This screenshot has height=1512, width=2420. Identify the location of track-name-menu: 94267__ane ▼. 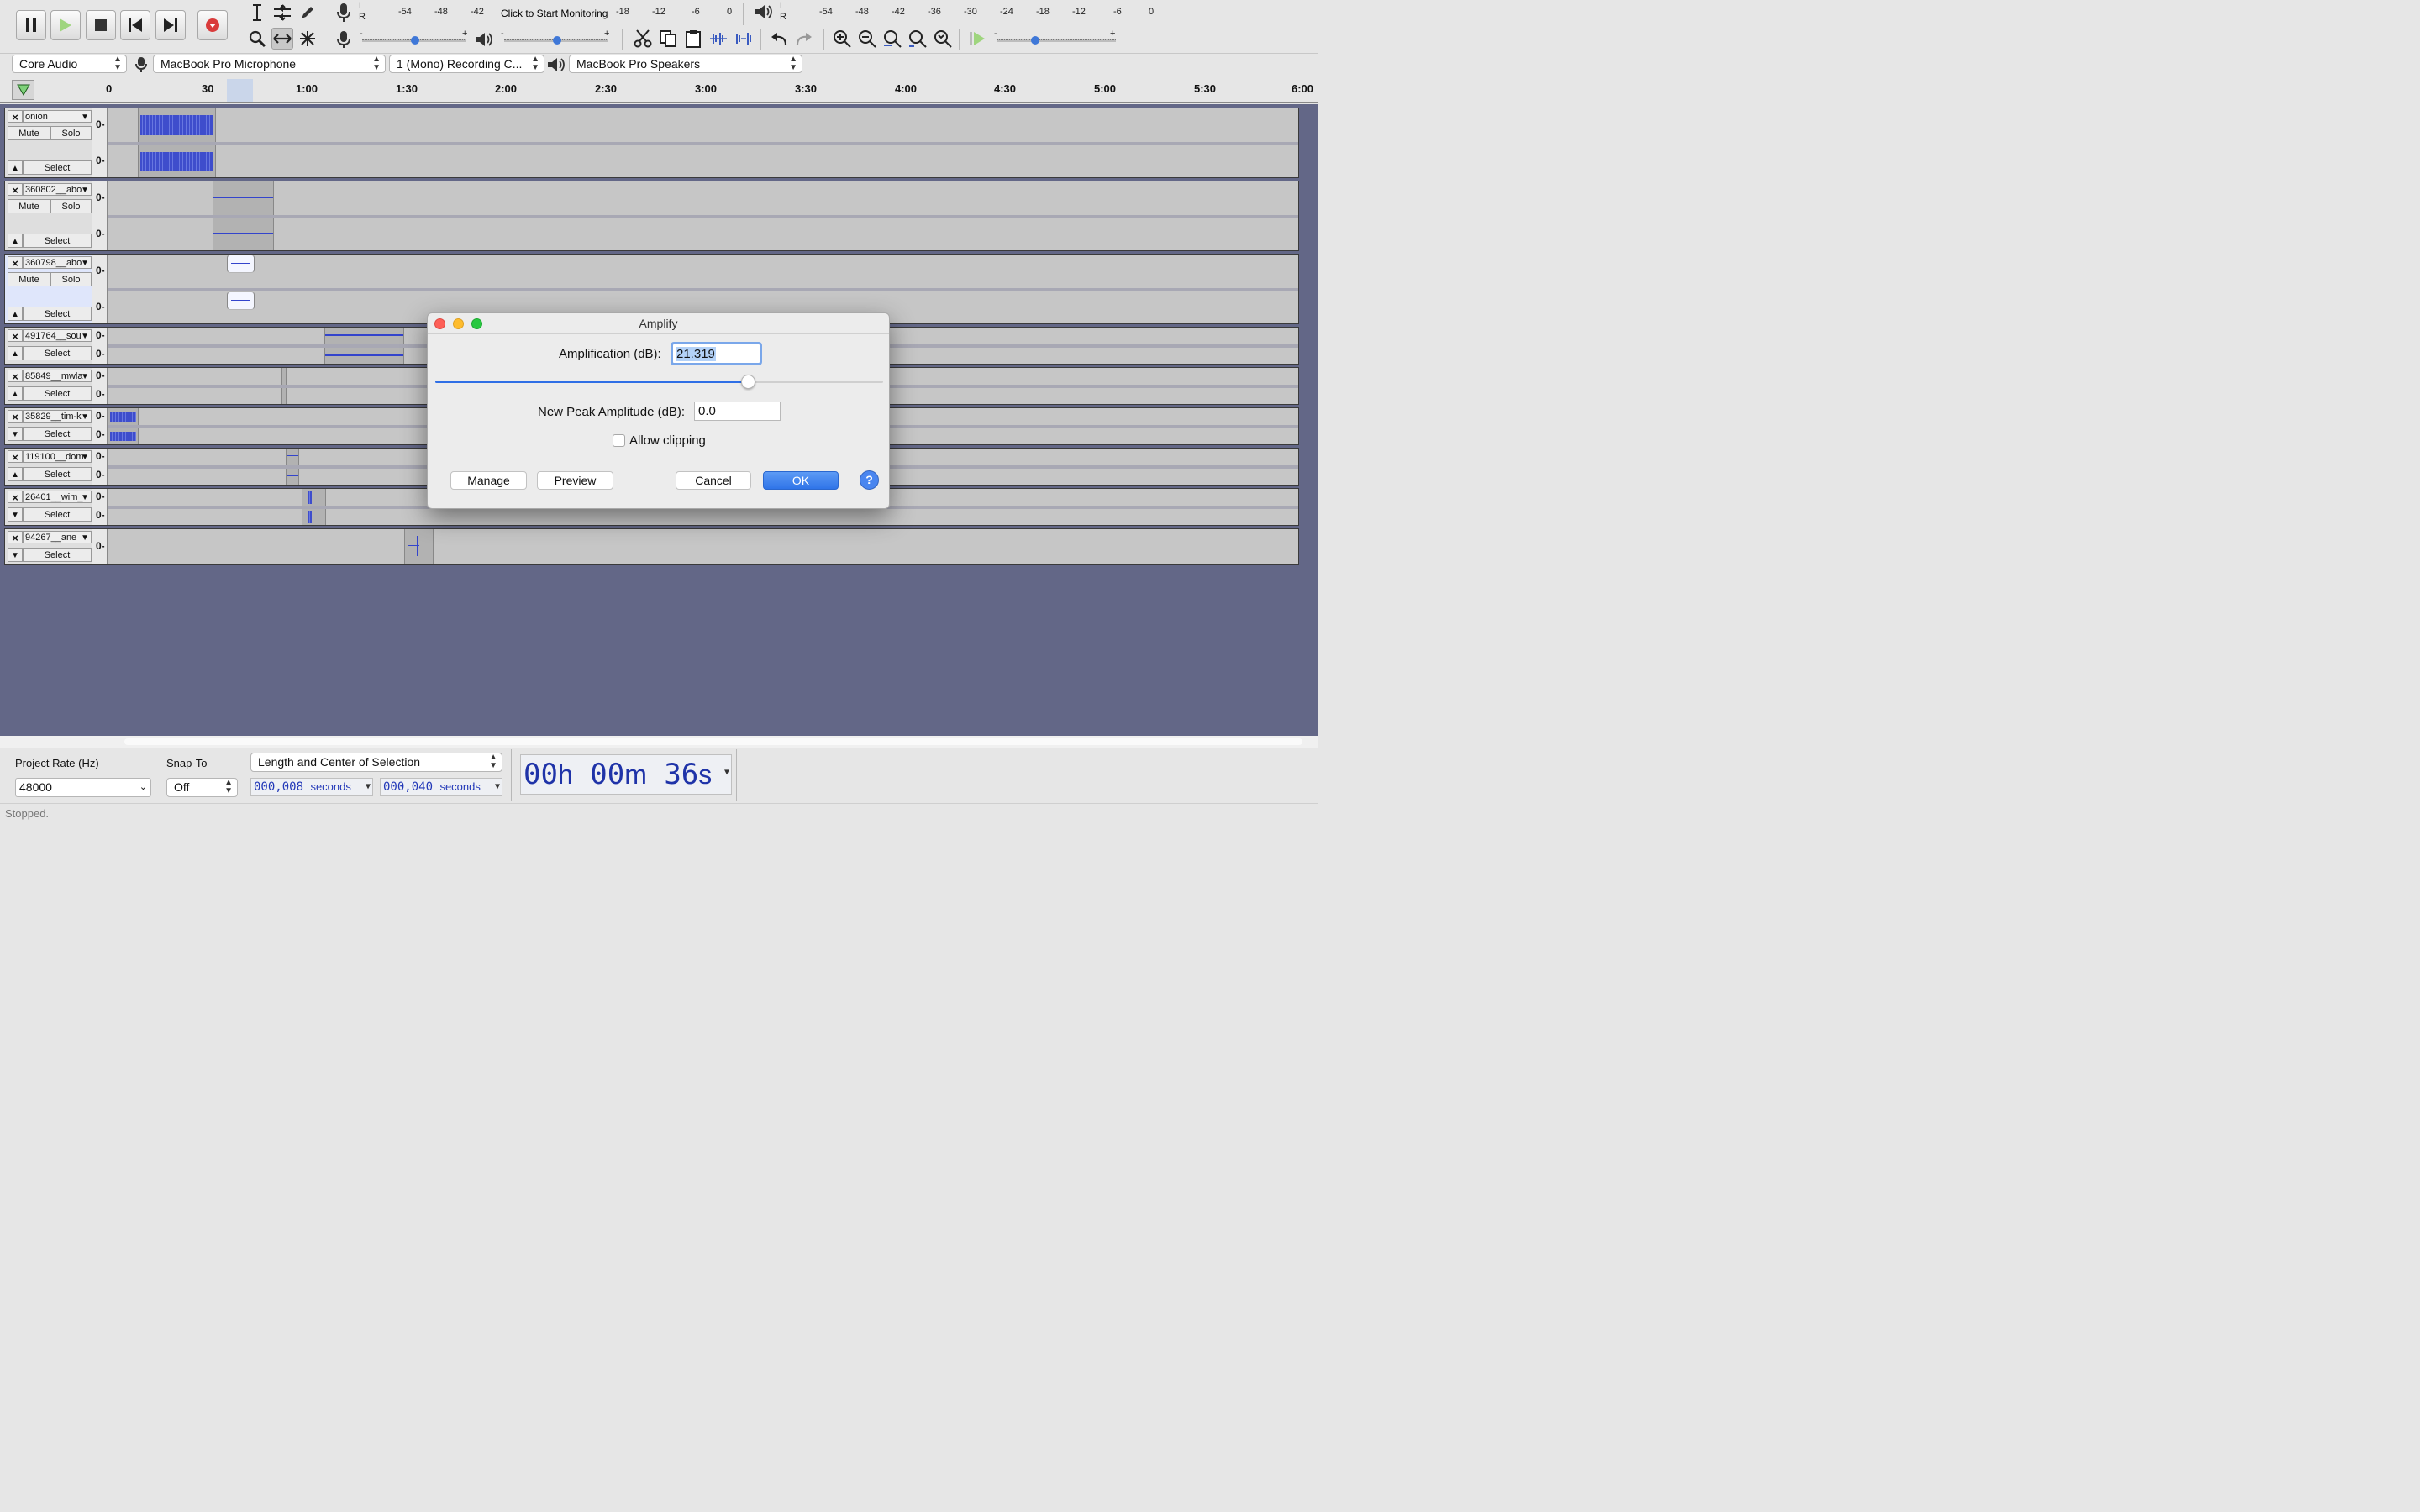
(58, 537).